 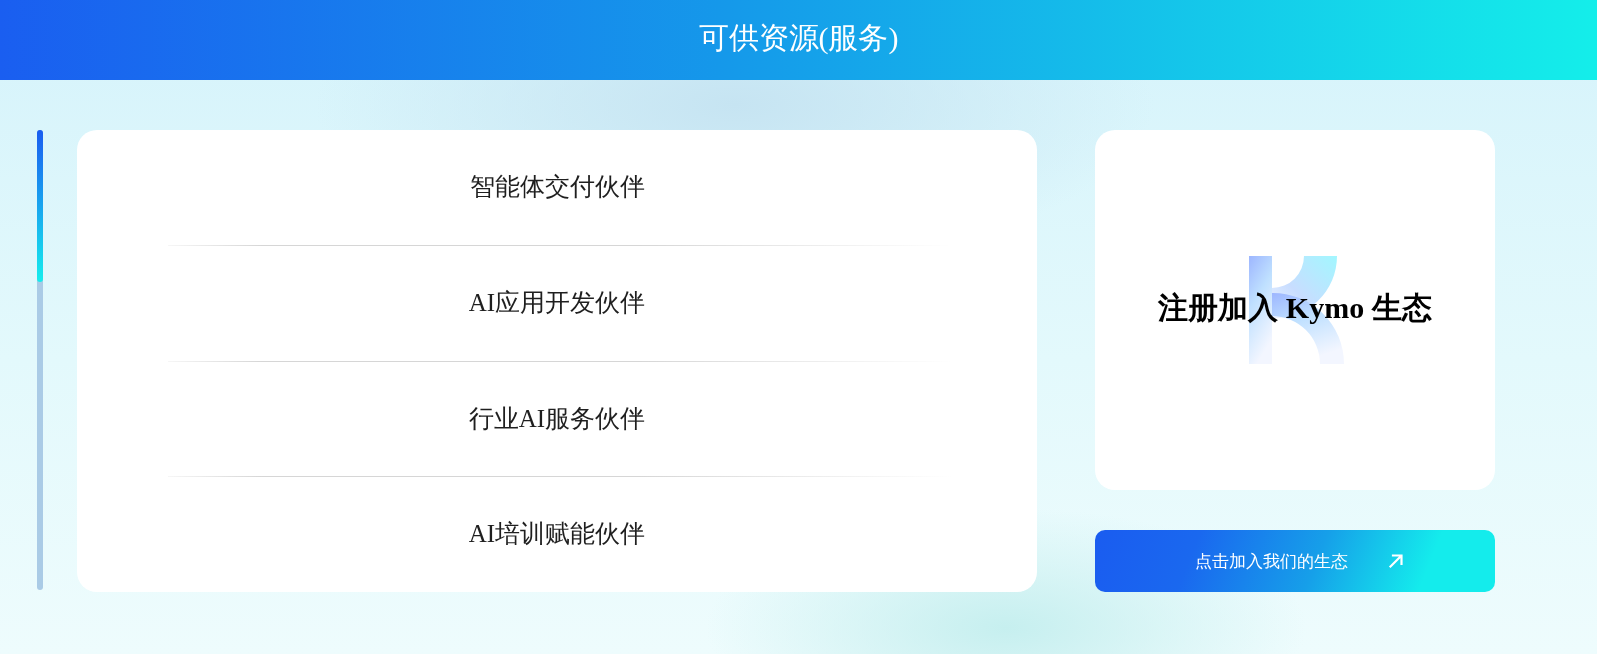 What do you see at coordinates (557, 534) in the screenshot?
I see `partner-label: AI培训赋能伙伴` at bounding box center [557, 534].